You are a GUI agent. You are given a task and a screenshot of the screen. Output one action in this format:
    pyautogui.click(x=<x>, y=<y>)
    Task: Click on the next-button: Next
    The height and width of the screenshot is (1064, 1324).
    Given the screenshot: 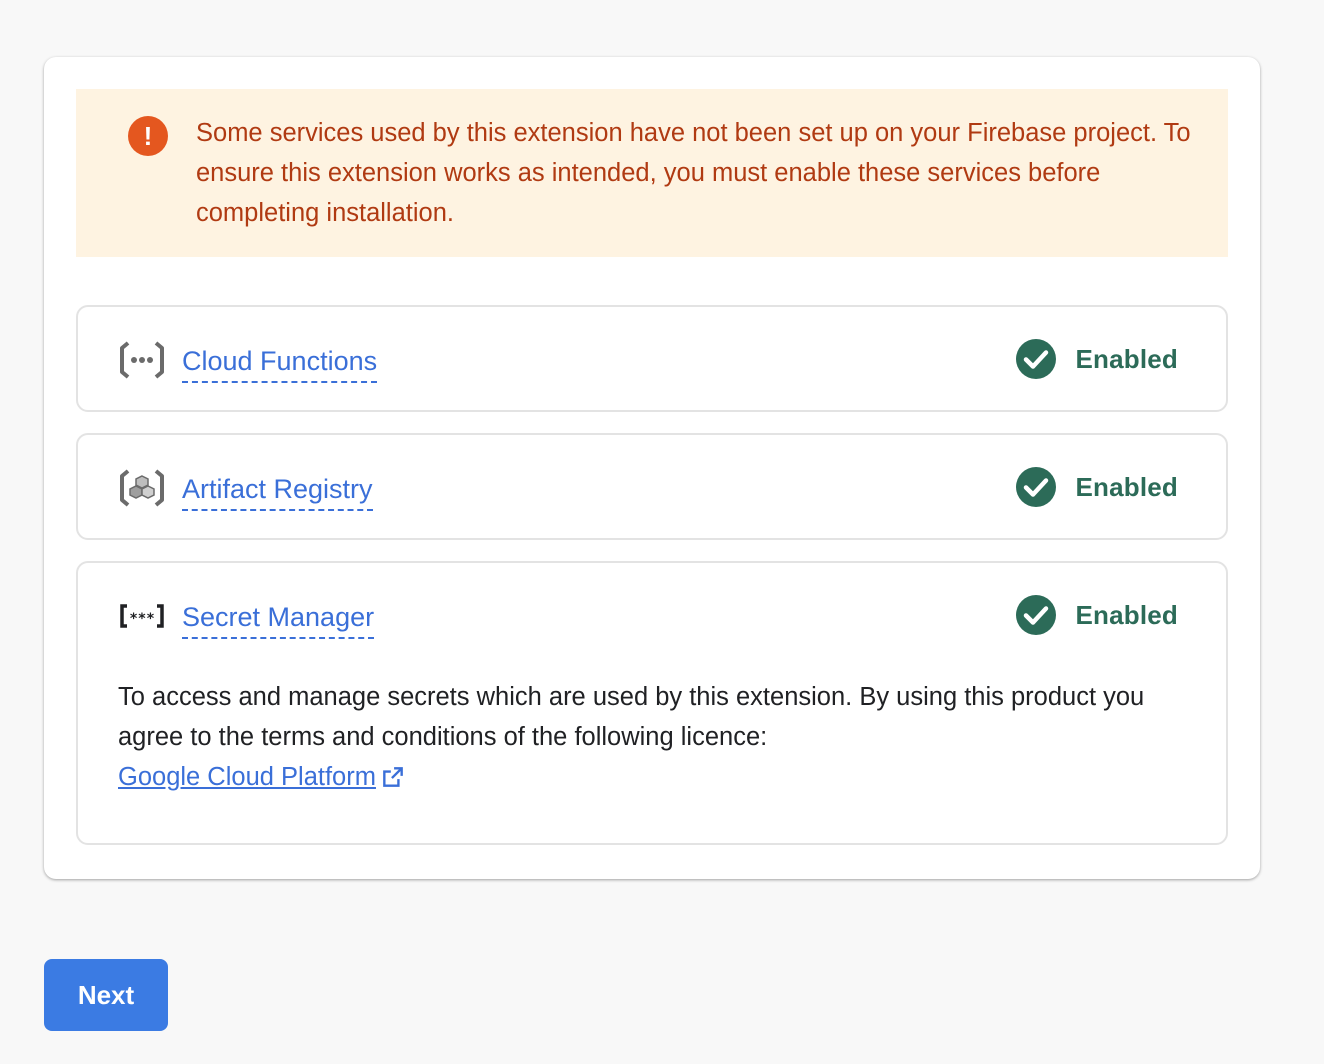 What is the action you would take?
    pyautogui.click(x=106, y=995)
    